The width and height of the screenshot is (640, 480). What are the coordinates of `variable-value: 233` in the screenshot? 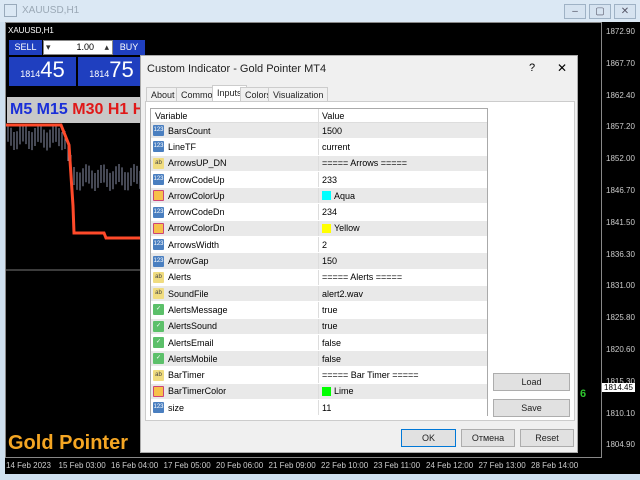 It's located at (329, 180).